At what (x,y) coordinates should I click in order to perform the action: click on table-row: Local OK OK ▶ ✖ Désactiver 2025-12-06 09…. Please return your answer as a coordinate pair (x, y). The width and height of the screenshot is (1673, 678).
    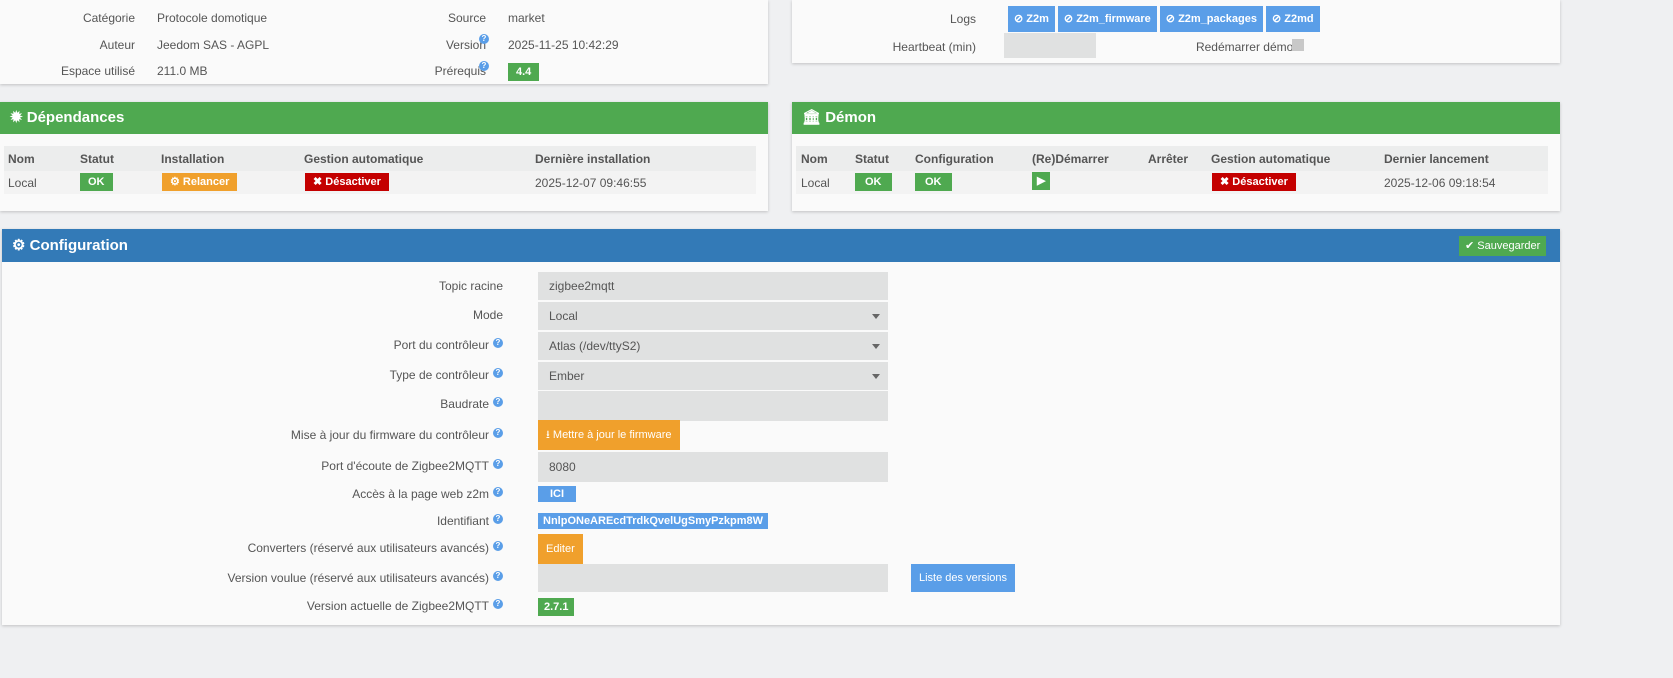
    Looking at the image, I should click on (1172, 182).